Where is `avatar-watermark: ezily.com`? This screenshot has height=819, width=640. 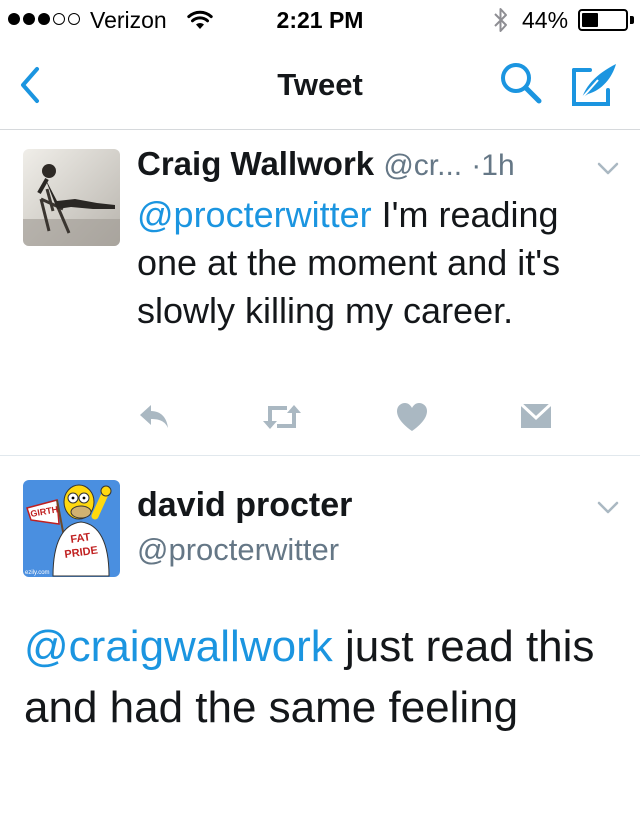 avatar-watermark: ezily.com is located at coordinates (37, 573).